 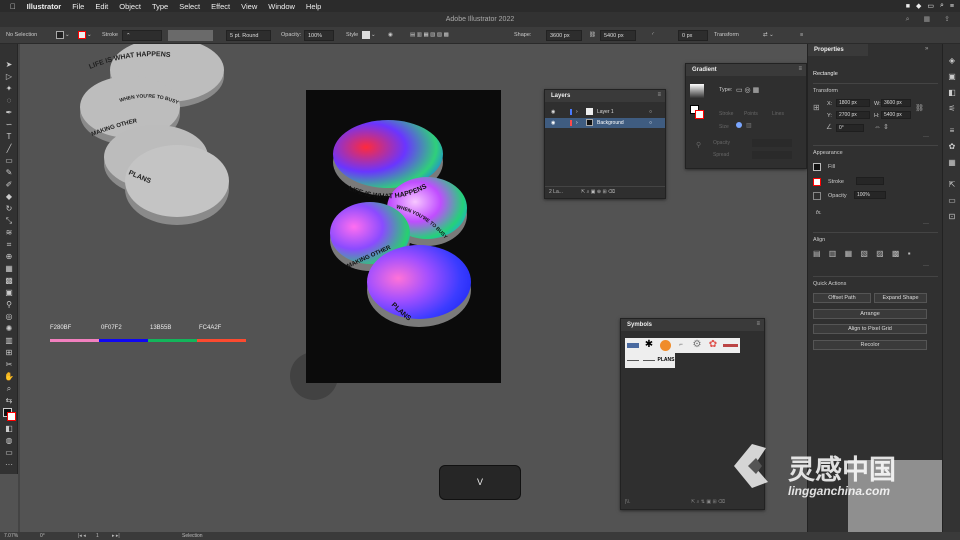 What do you see at coordinates (772, 143) in the screenshot?
I see `gradient-opacity-field` at bounding box center [772, 143].